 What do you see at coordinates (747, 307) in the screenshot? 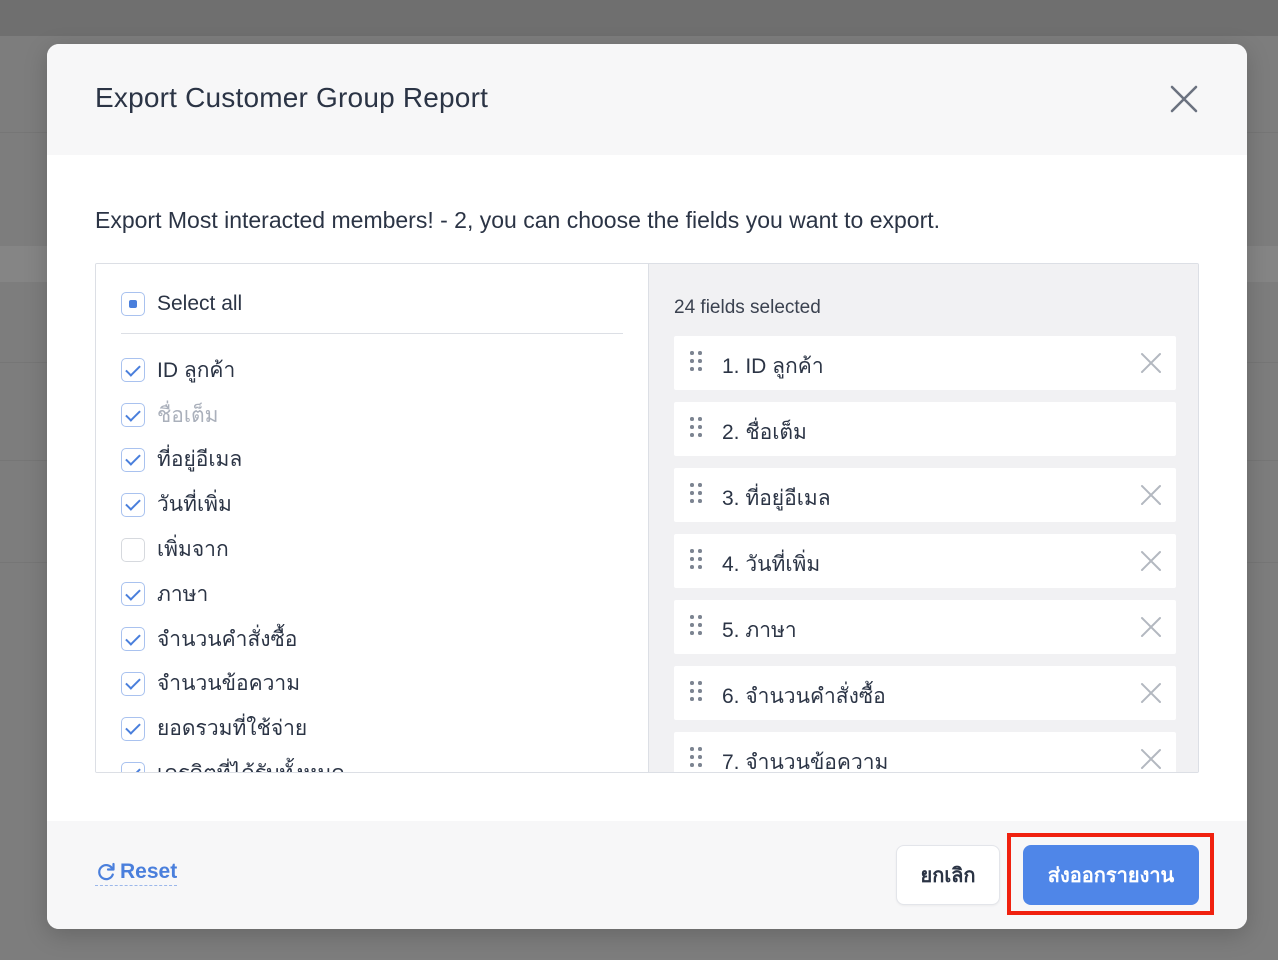
I see `selected-count: 24 fields selected` at bounding box center [747, 307].